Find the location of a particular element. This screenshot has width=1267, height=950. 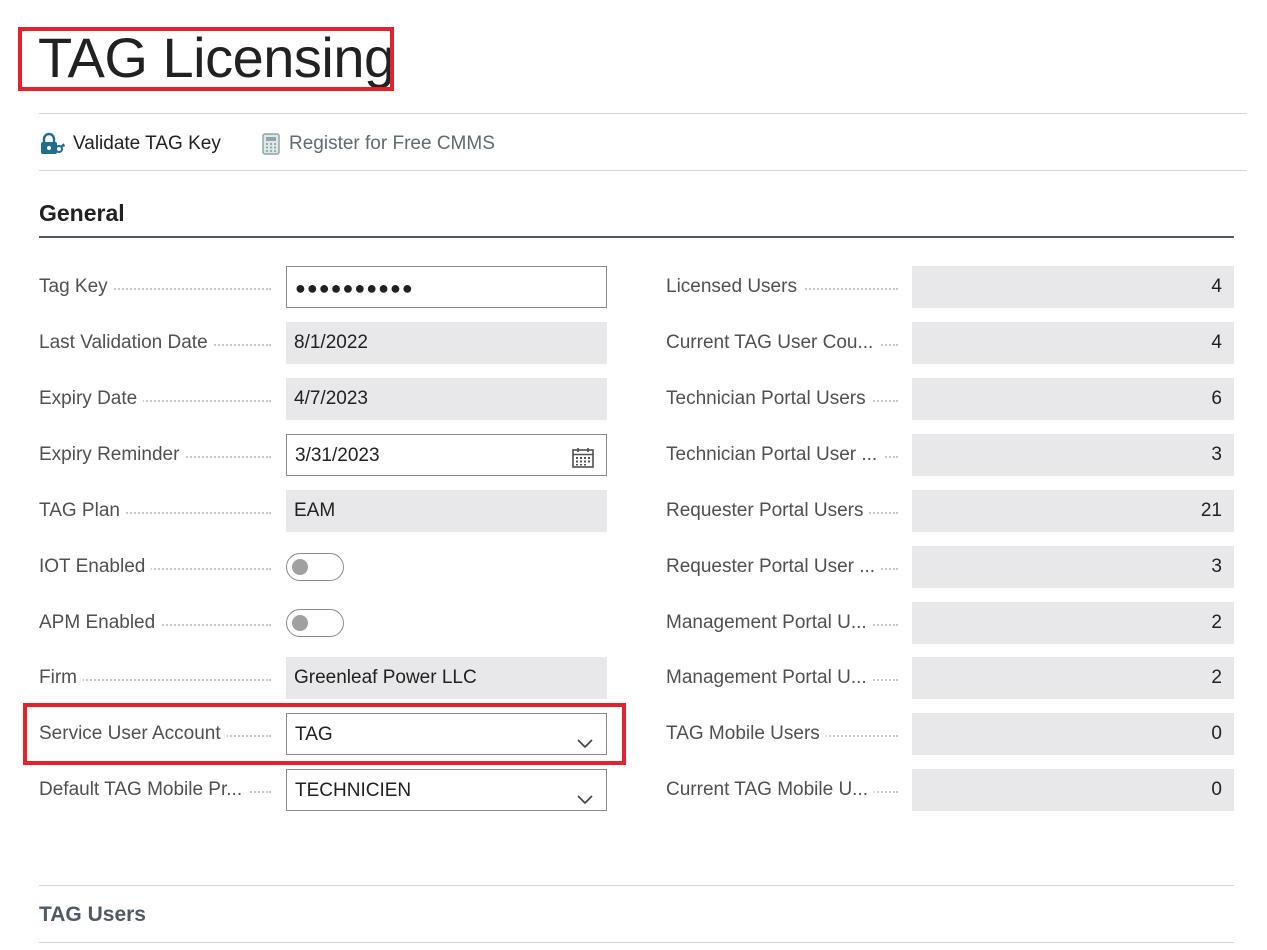

technician-portal-users-value: 6 is located at coordinates (1073, 399).